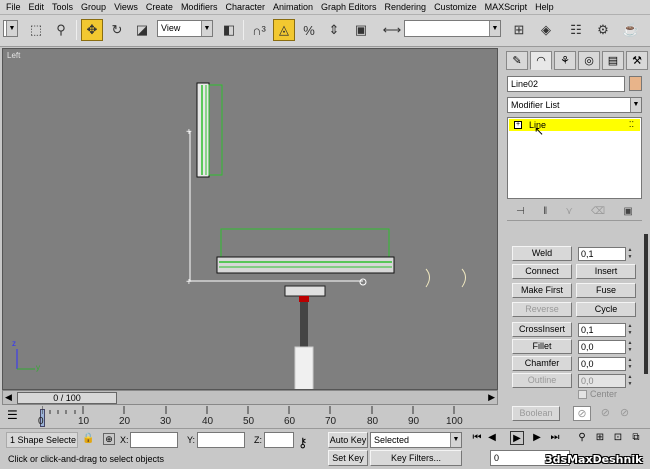 The image size is (650, 469). Describe the element at coordinates (517, 60) in the screenshot. I see `create-tab-icon: ✎` at that location.